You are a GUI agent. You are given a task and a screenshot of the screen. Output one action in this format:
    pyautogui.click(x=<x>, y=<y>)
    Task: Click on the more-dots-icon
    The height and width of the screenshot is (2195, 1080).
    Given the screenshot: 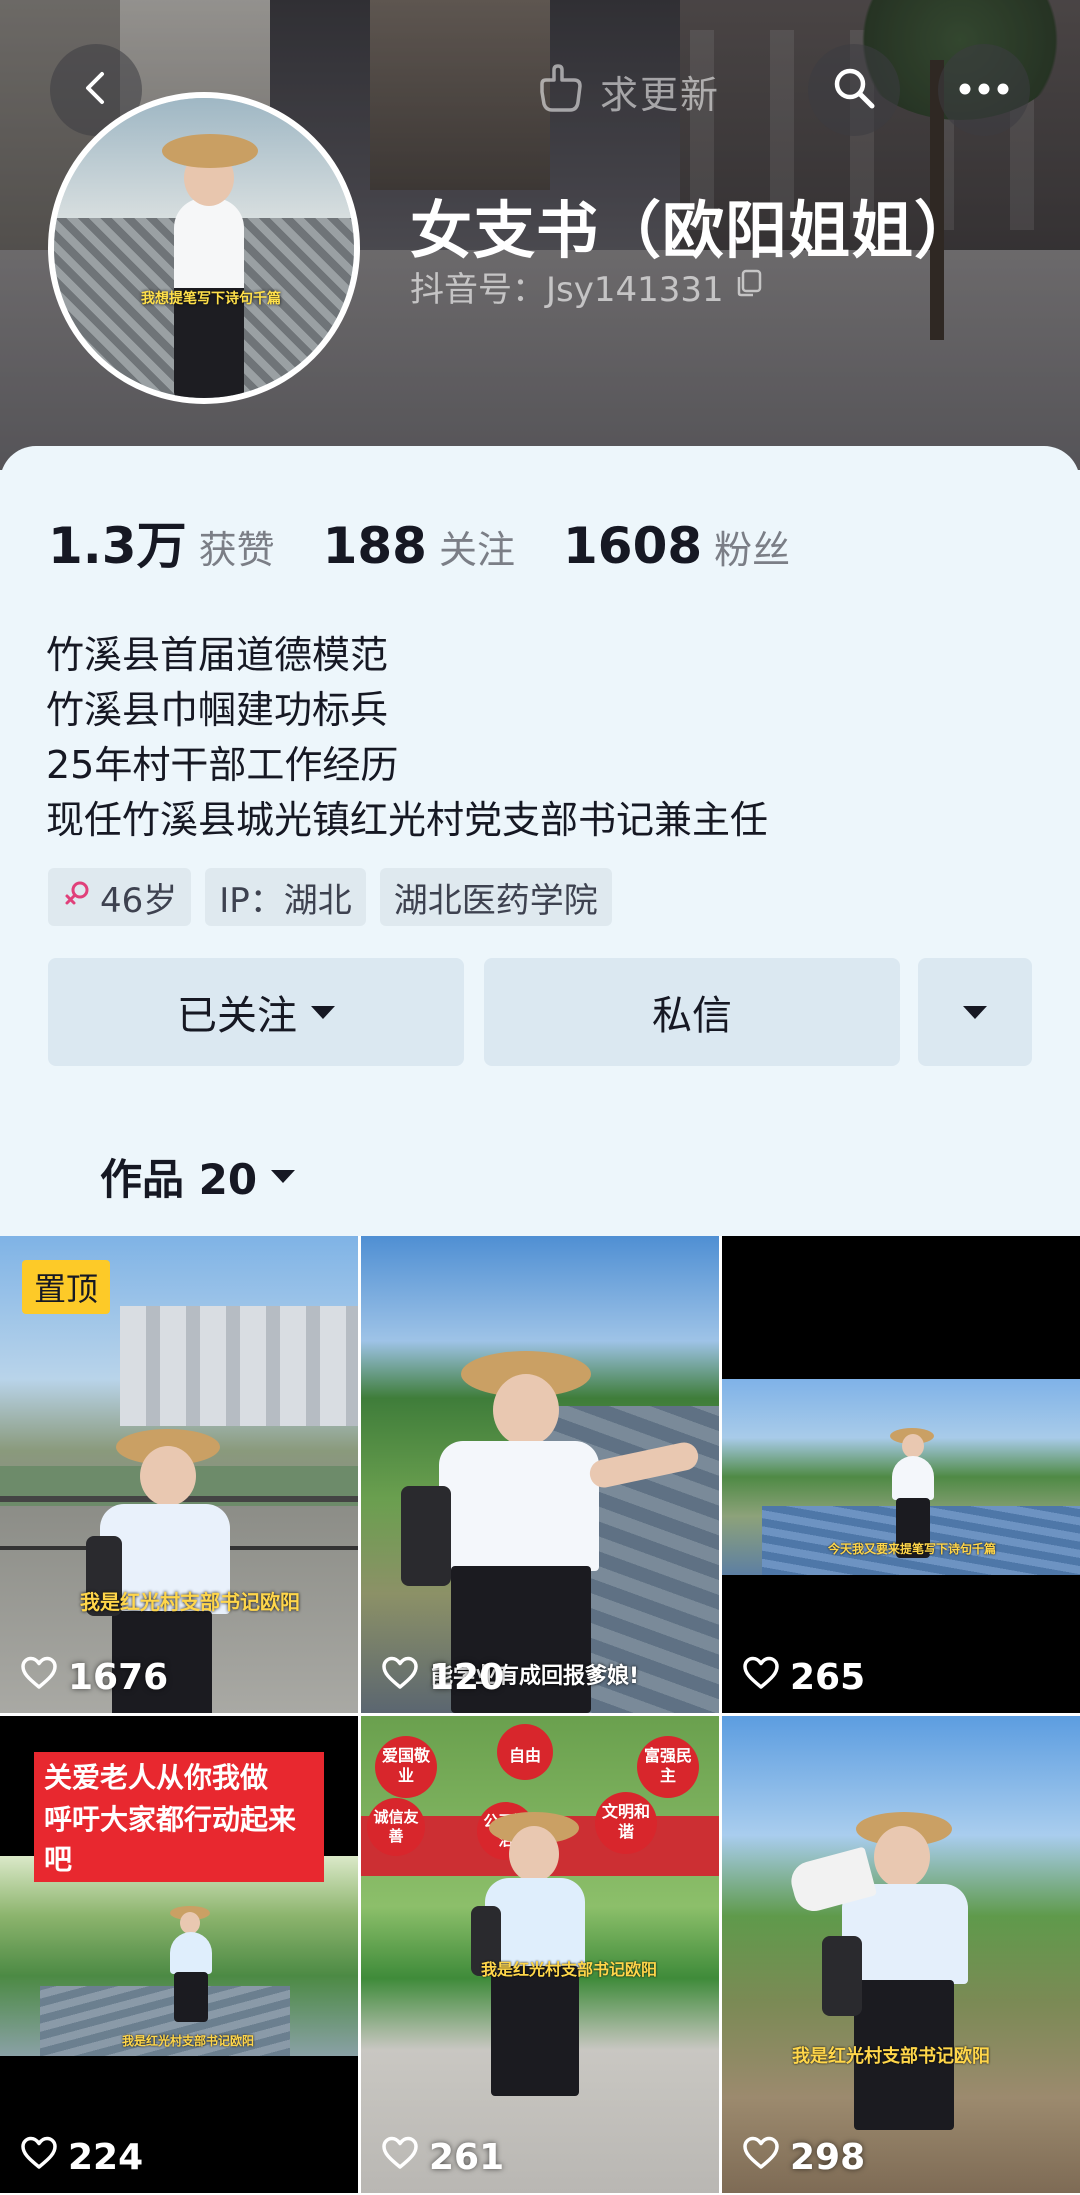 What is the action you would take?
    pyautogui.click(x=984, y=90)
    